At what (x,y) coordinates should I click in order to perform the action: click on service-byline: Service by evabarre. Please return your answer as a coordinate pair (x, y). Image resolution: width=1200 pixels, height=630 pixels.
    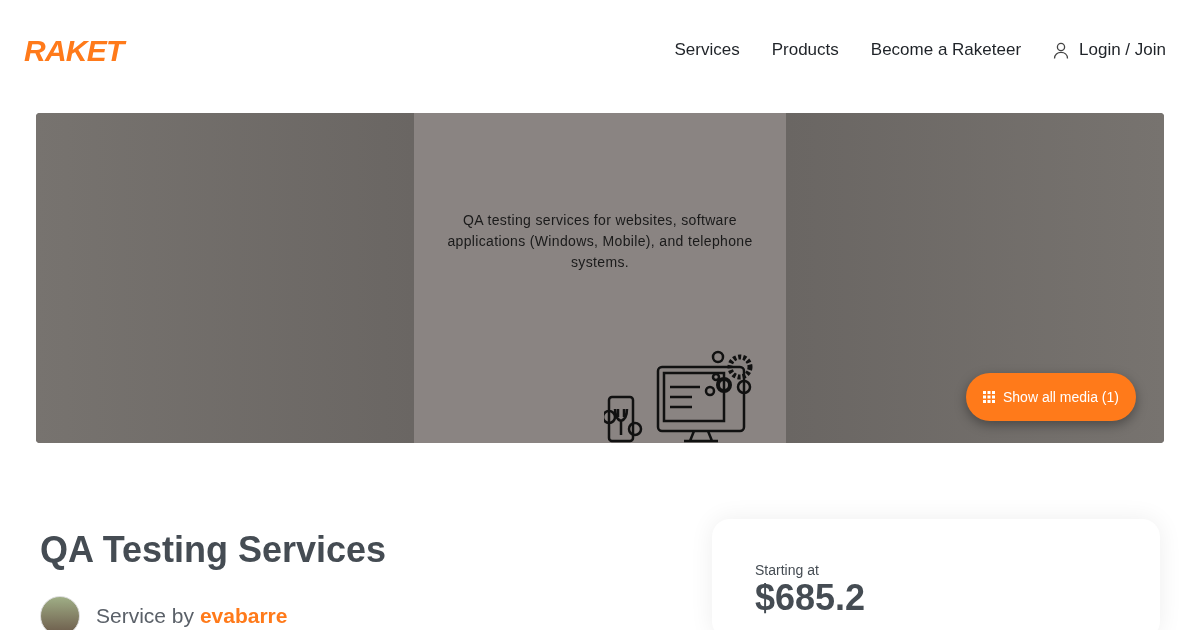
    Looking at the image, I should click on (192, 616).